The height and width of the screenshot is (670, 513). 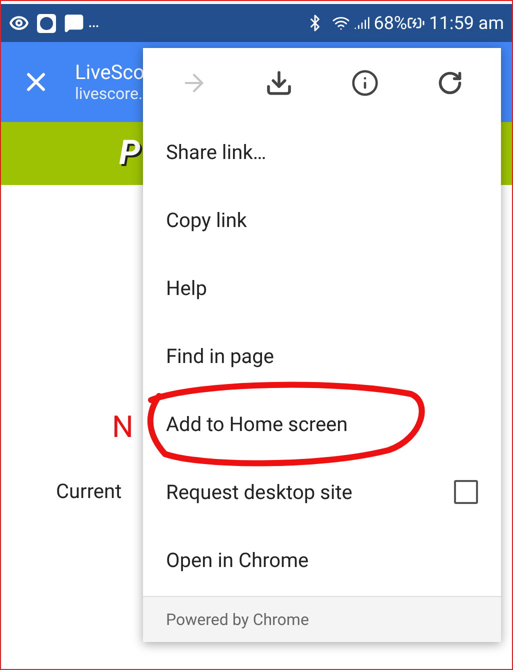 I want to click on signal-icon, so click(x=362, y=23).